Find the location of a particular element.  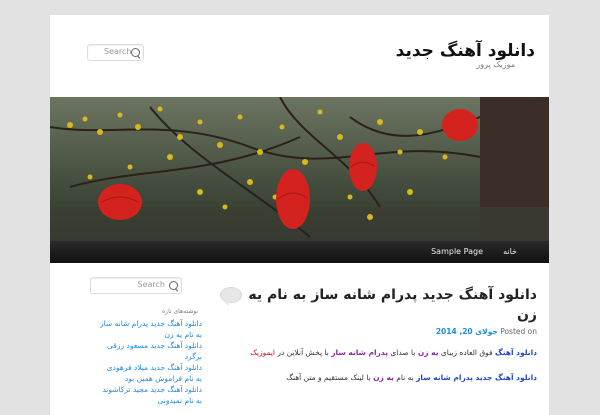

header-search-placeholder: Search is located at coordinates (118, 51).